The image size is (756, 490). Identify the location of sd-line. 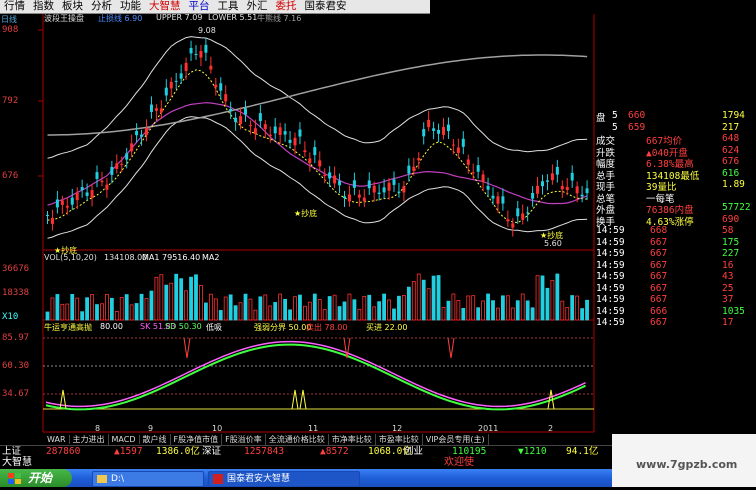
(315, 377).